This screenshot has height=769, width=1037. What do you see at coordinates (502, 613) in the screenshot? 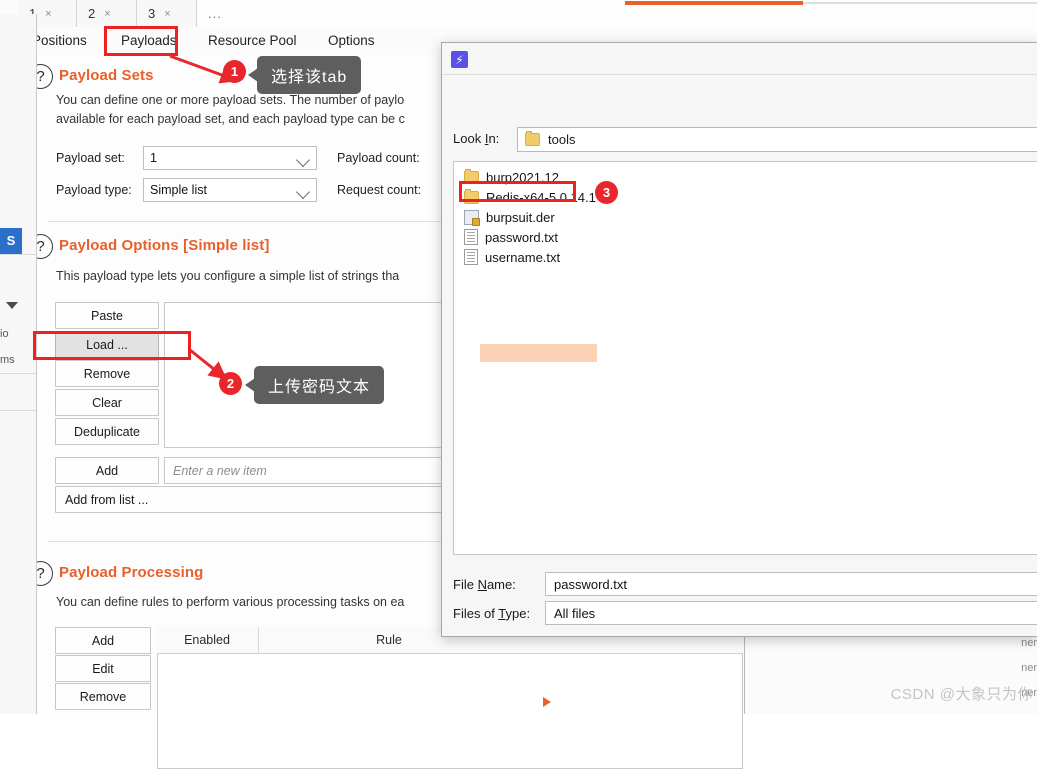
I see `files-of-type-mnemonic: T` at bounding box center [502, 613].